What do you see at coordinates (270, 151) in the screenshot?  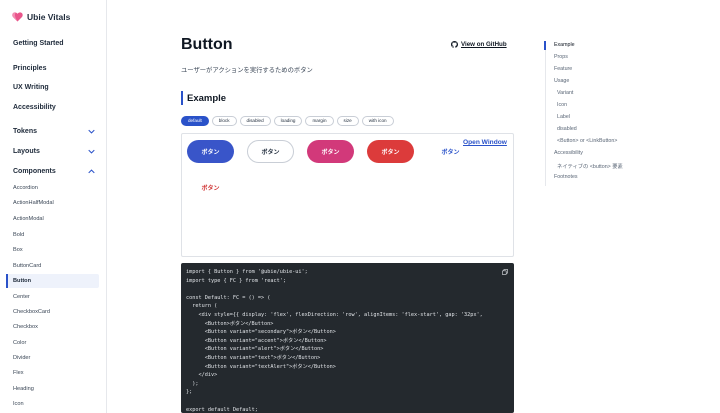 I see `secondary-button: ボタン` at bounding box center [270, 151].